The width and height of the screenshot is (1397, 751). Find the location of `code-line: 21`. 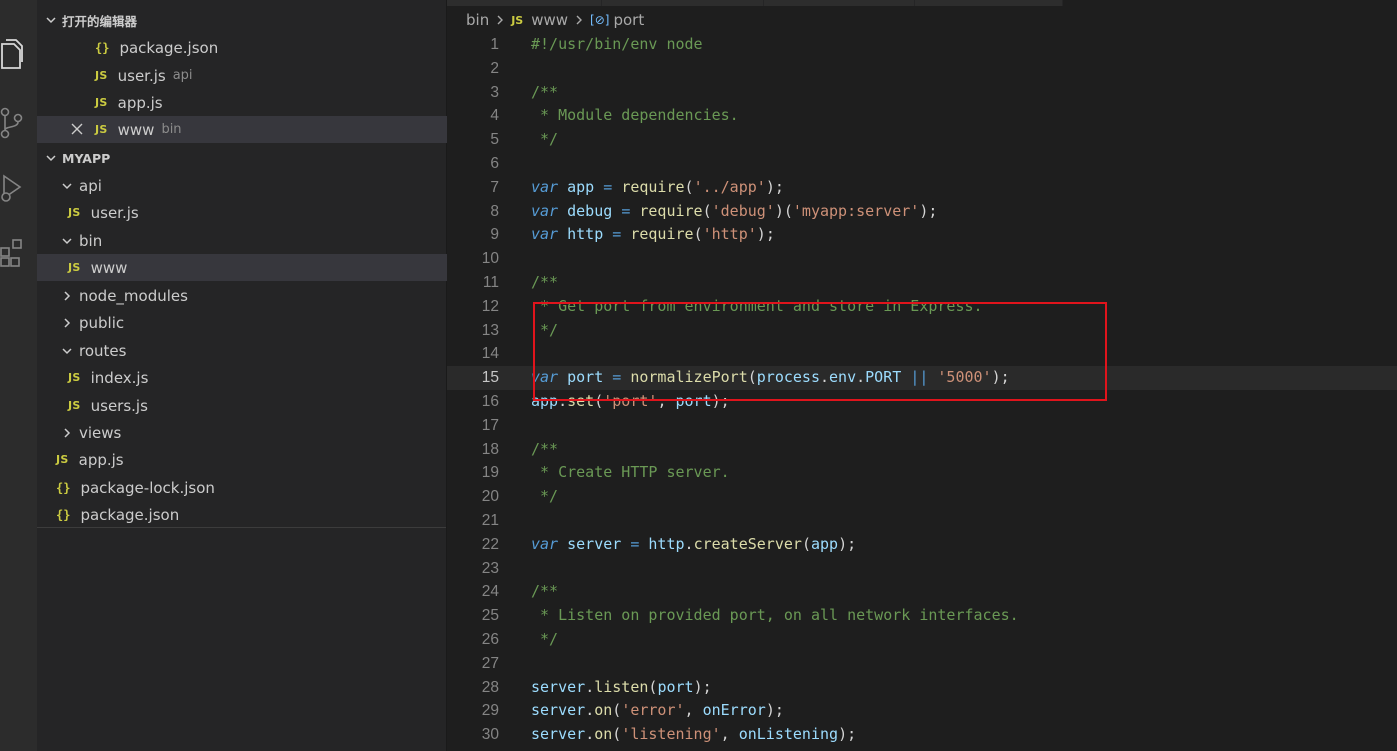

code-line: 21 is located at coordinates (922, 521).